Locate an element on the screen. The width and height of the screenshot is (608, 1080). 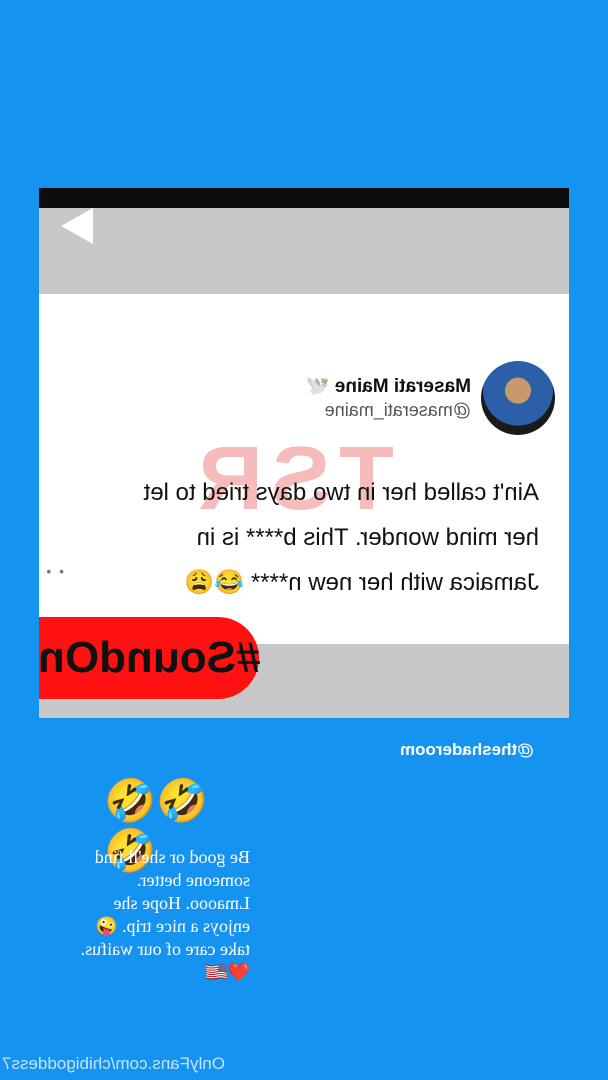
caption-line: enjoys a nice trip. 🤪 is located at coordinates (172, 926).